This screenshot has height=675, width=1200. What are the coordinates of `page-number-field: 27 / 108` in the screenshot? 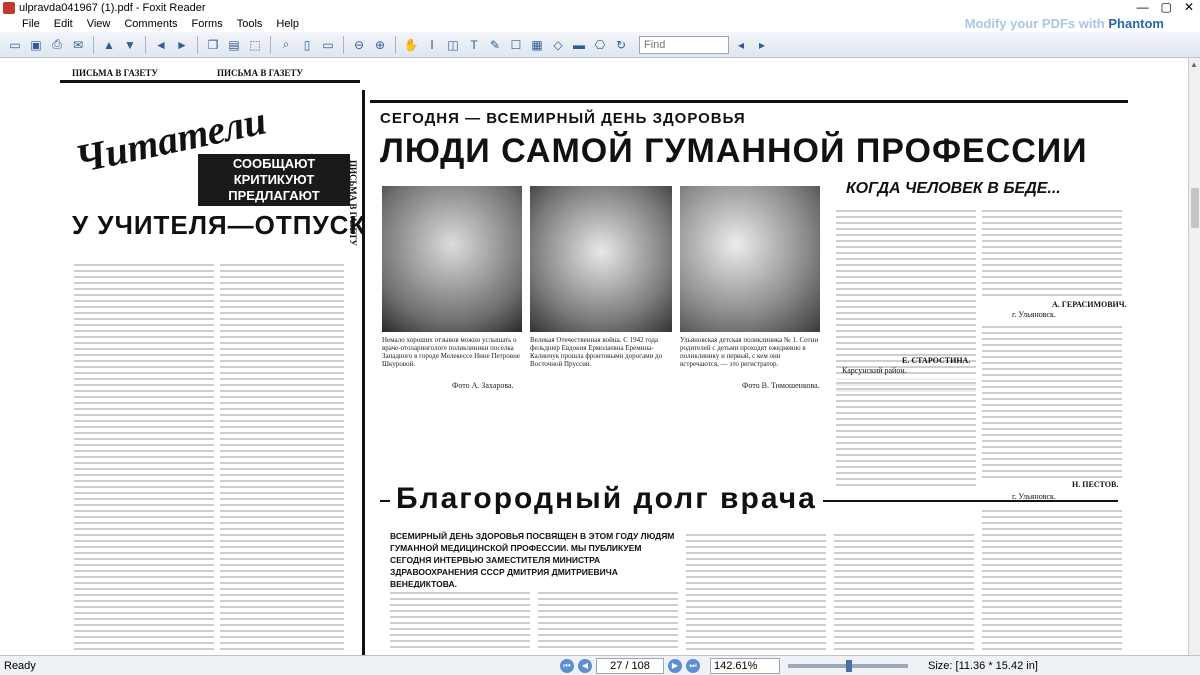 It's located at (630, 665).